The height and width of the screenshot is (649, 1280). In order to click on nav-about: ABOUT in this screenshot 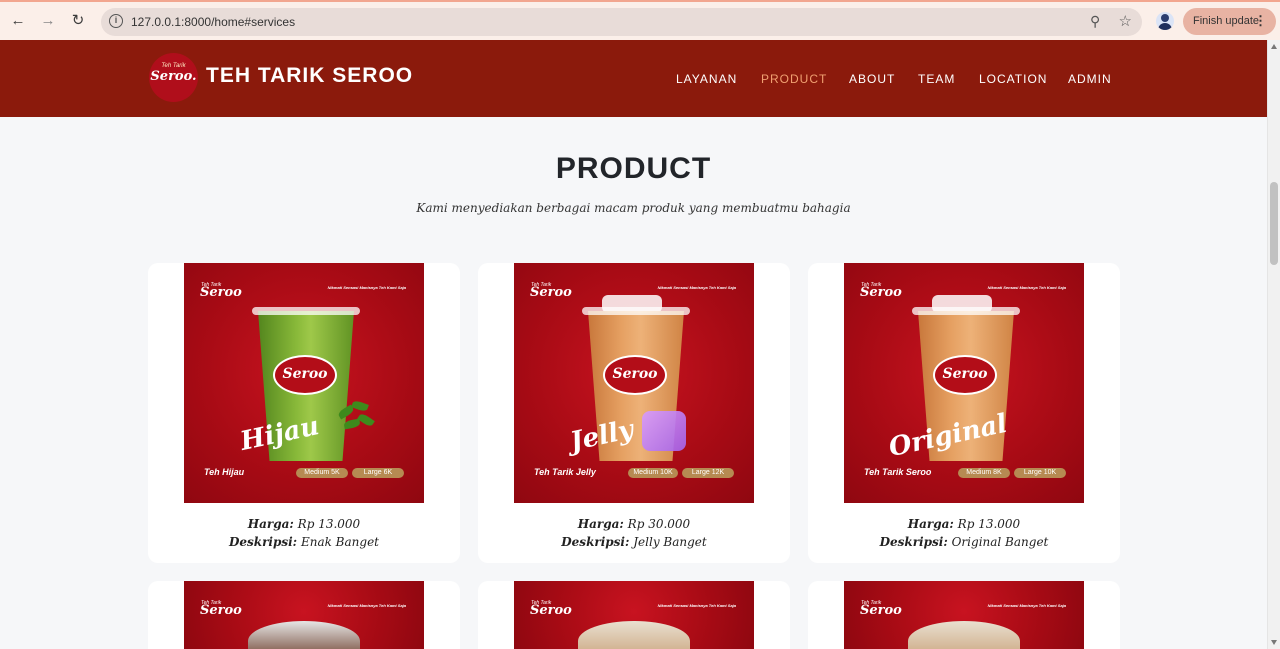, I will do `click(872, 79)`.